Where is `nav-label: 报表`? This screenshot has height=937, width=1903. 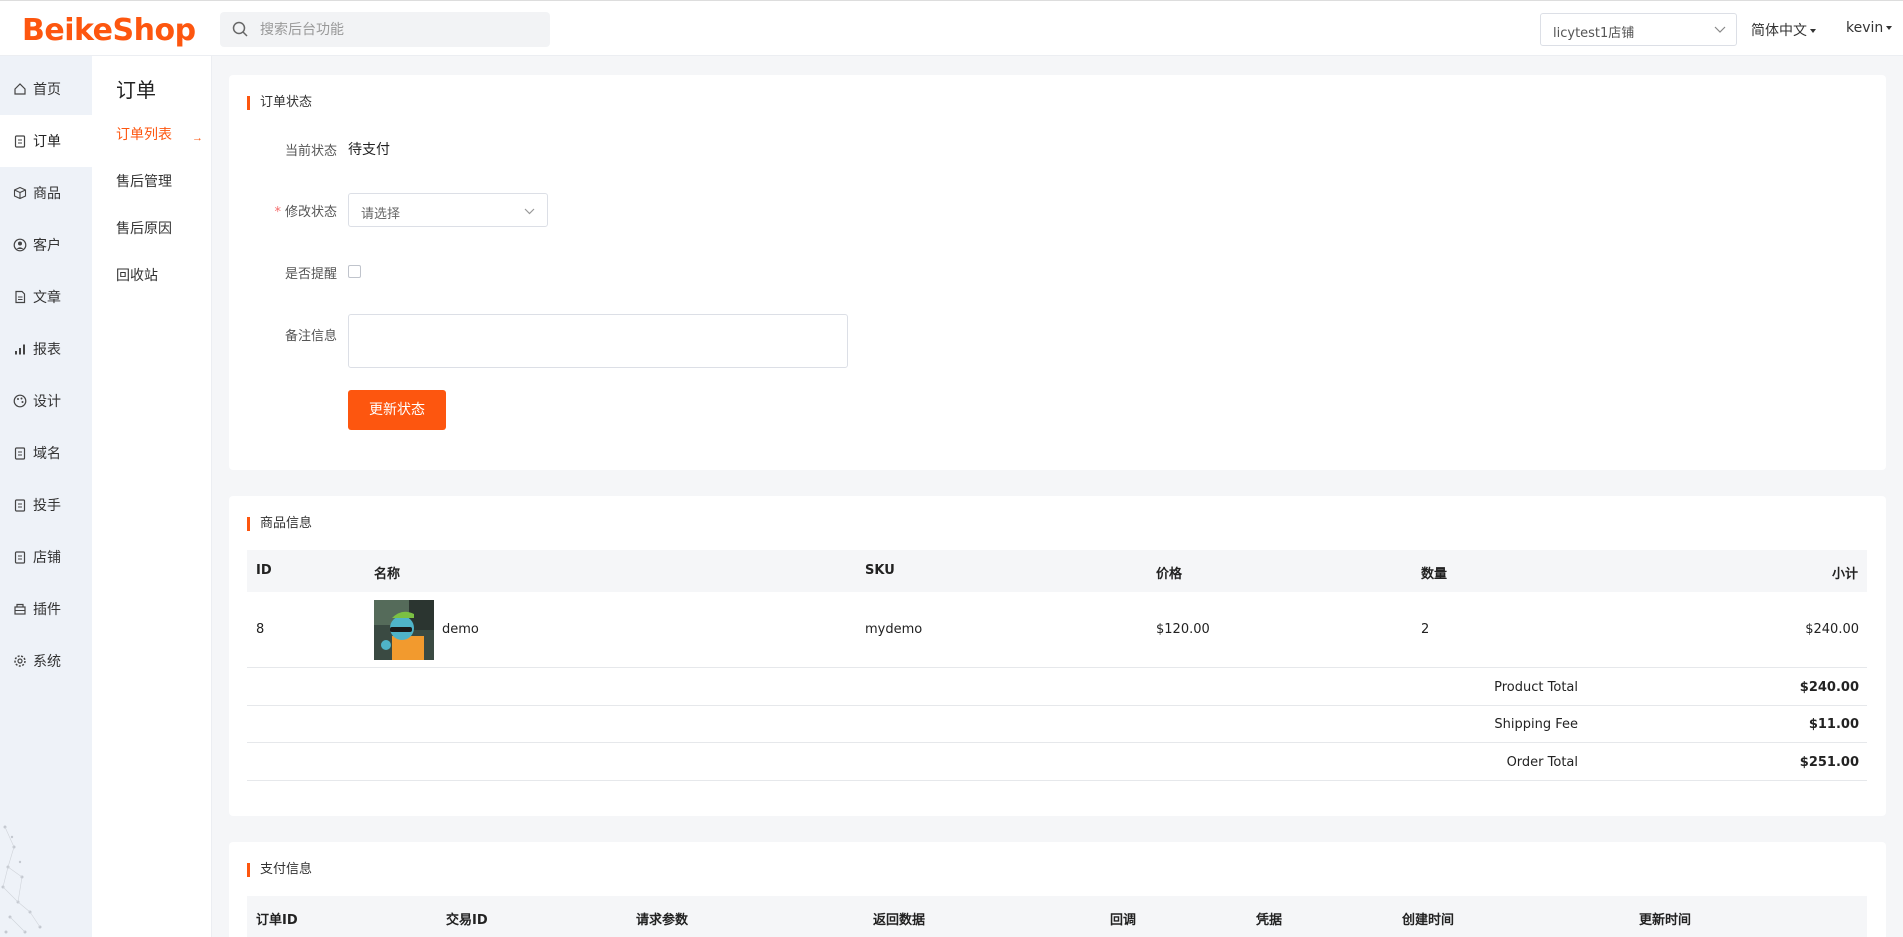
nav-label: 报表 is located at coordinates (47, 350).